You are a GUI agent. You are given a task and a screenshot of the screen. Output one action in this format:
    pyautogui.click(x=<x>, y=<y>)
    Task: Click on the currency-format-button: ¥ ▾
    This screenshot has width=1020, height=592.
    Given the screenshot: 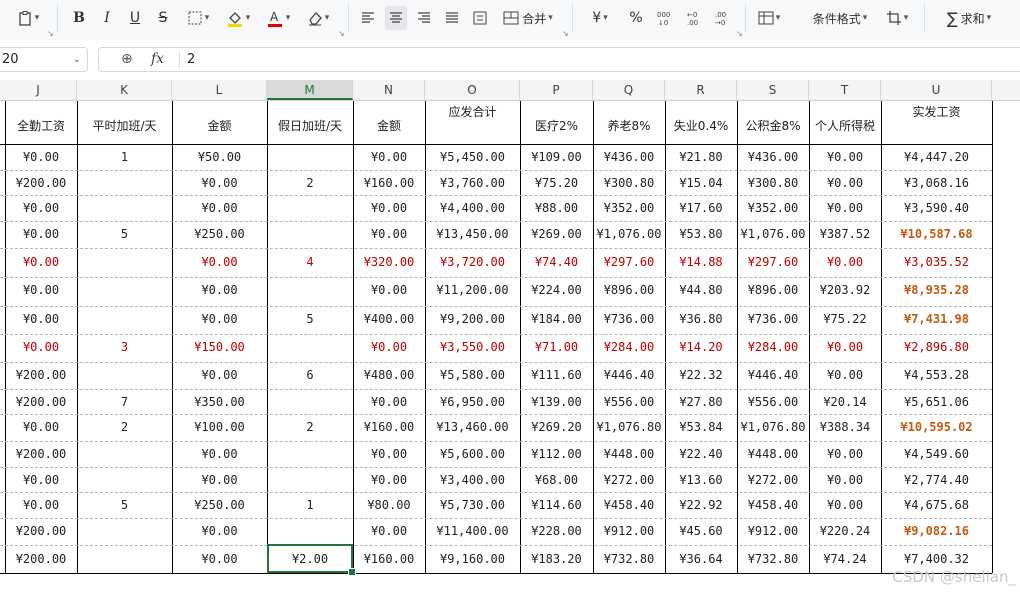 What is the action you would take?
    pyautogui.click(x=600, y=18)
    